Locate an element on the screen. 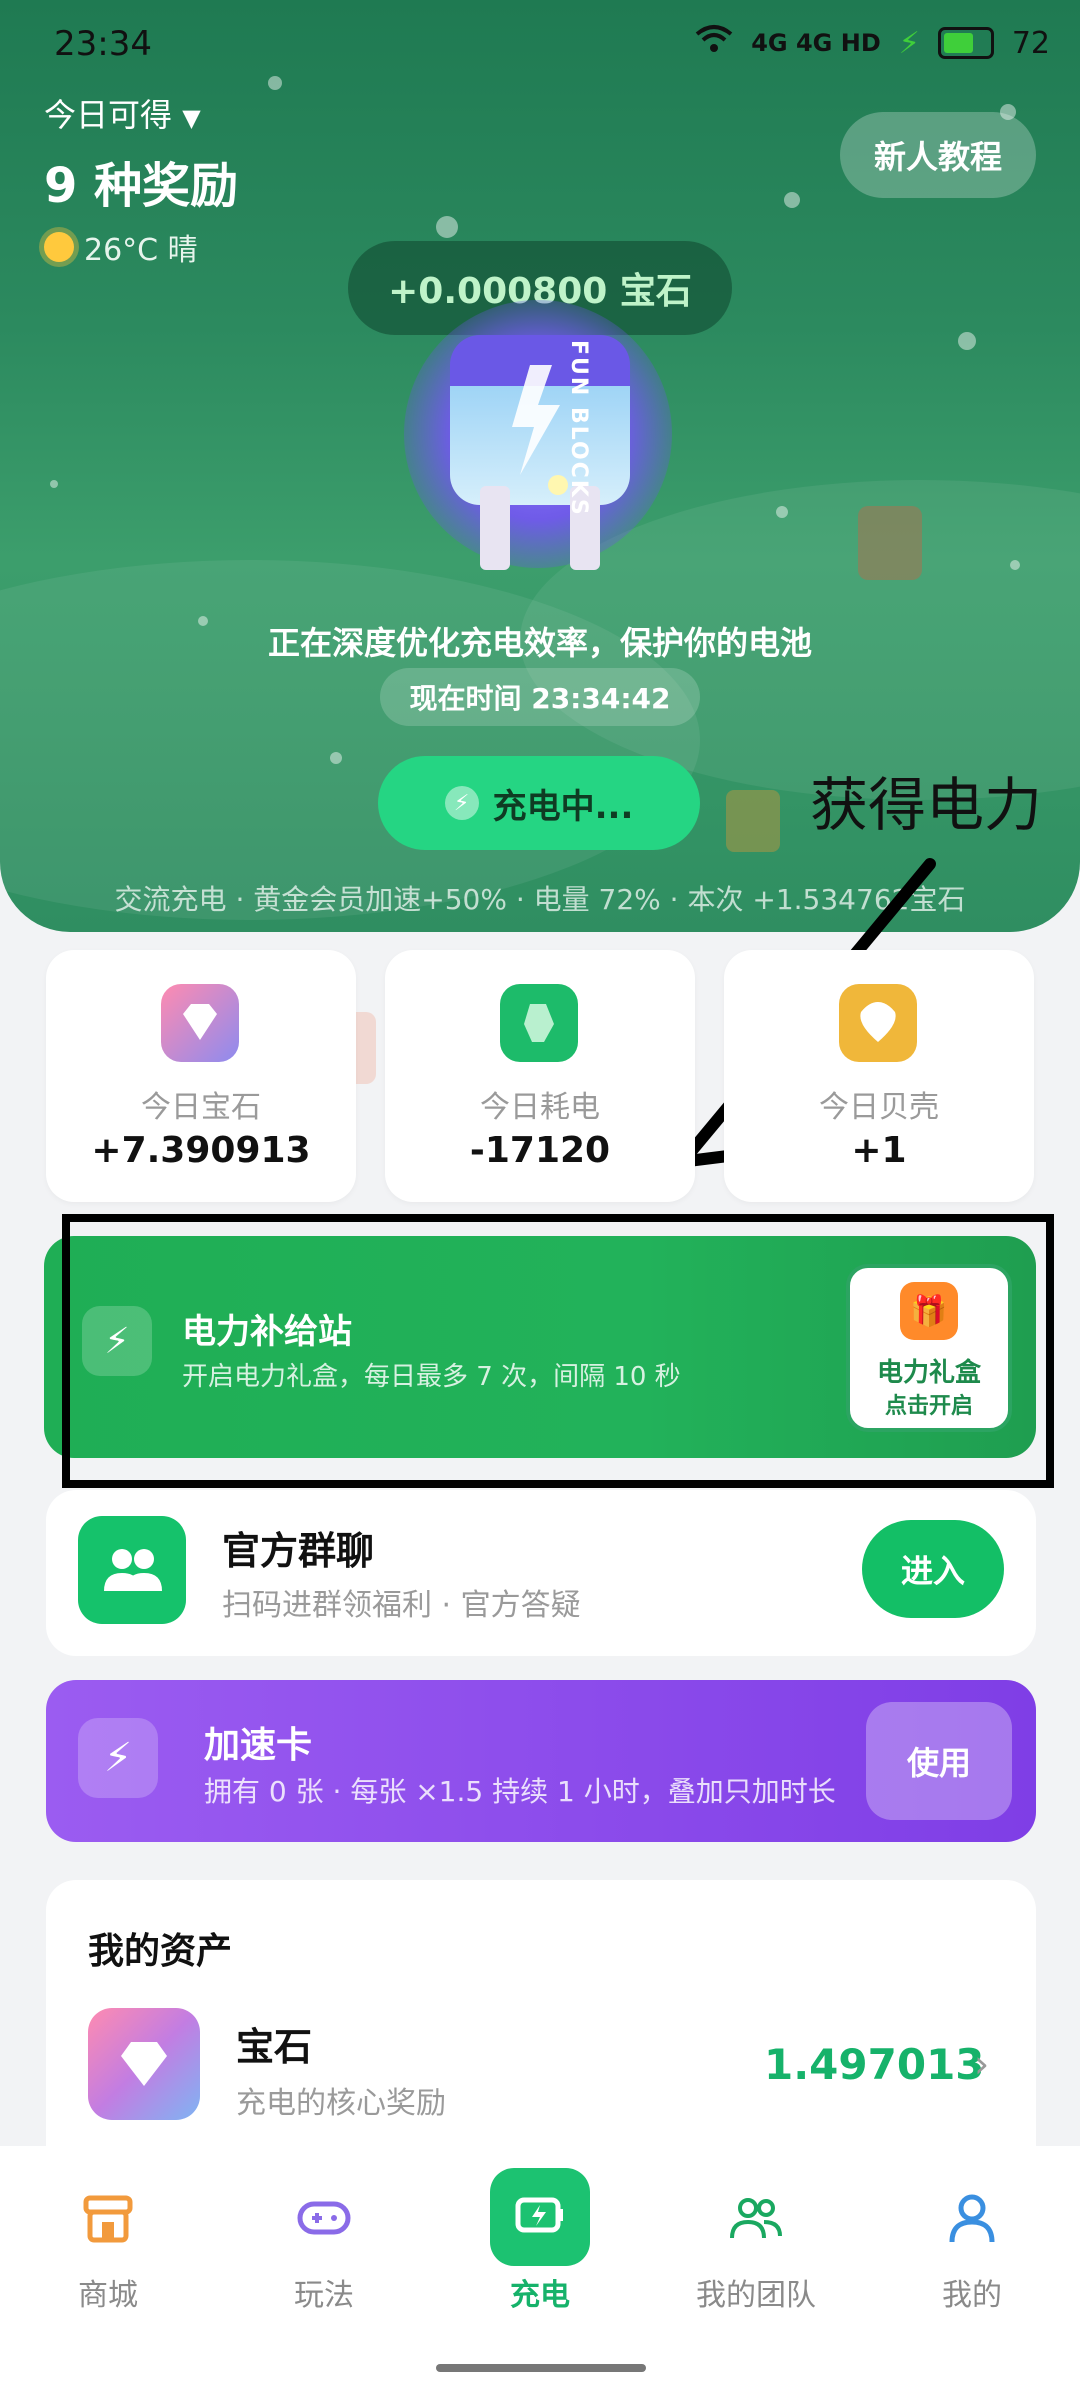 Image resolution: width=1080 pixels, height=2400 pixels. store-icon is located at coordinates (108, 2219).